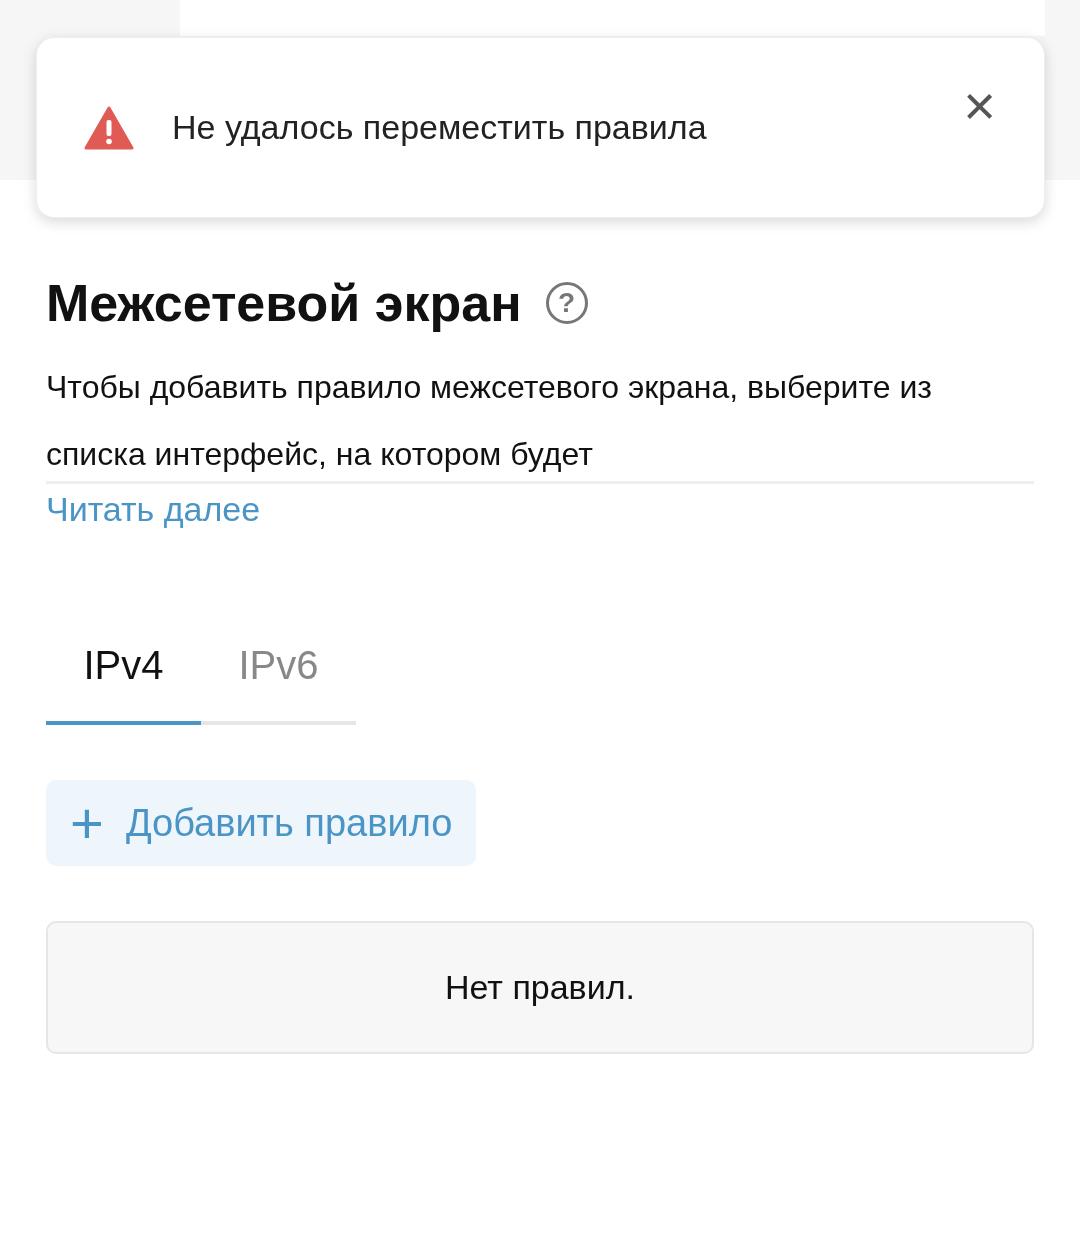 The image size is (1080, 1256). What do you see at coordinates (289, 823) in the screenshot?
I see `button-label: Добавить правило` at bounding box center [289, 823].